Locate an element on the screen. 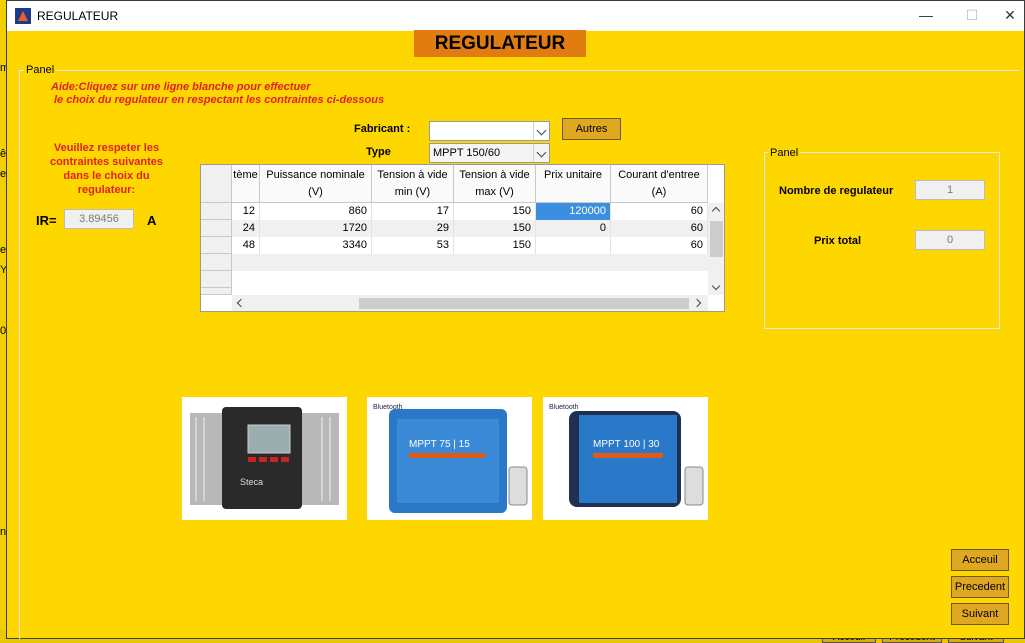 The image size is (1025, 643). column-header-puissance: Puissance nominale (V) is located at coordinates (316, 184).